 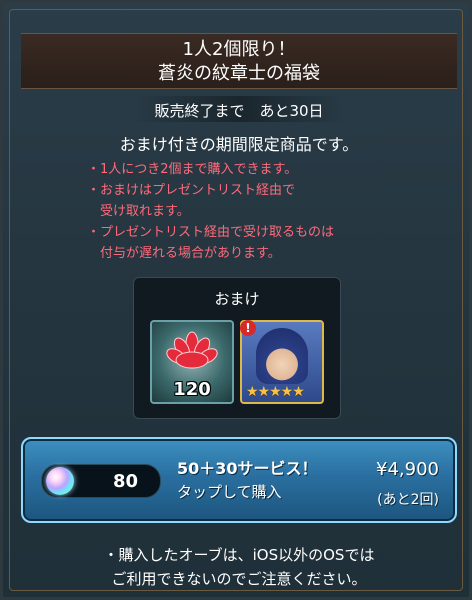 I want to click on remaining-purchases: (あと2回), so click(x=408, y=500).